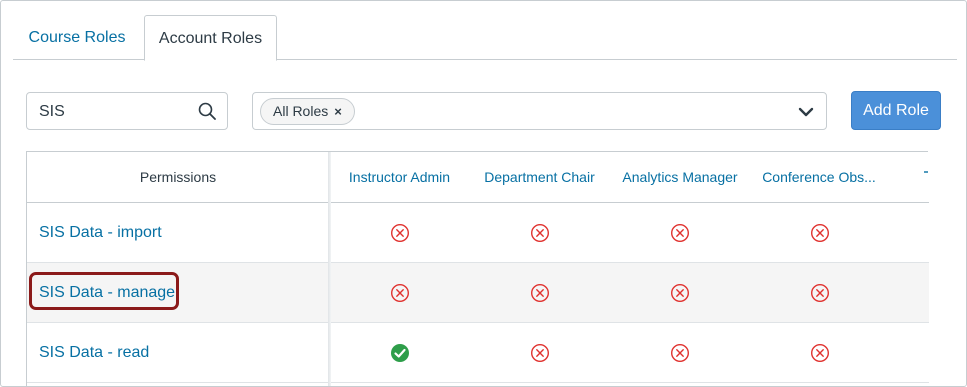 The image size is (967, 387). Describe the element at coordinates (926, 177) in the screenshot. I see `role-header-overflow` at that location.